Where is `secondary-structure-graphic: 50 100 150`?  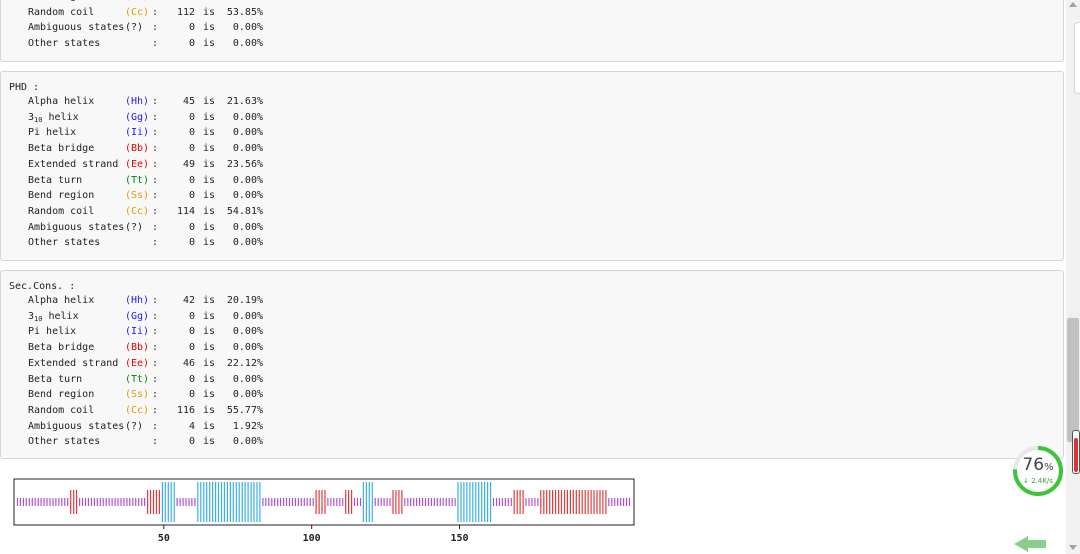
secondary-structure-graphic: 50 100 150 is located at coordinates (324, 511).